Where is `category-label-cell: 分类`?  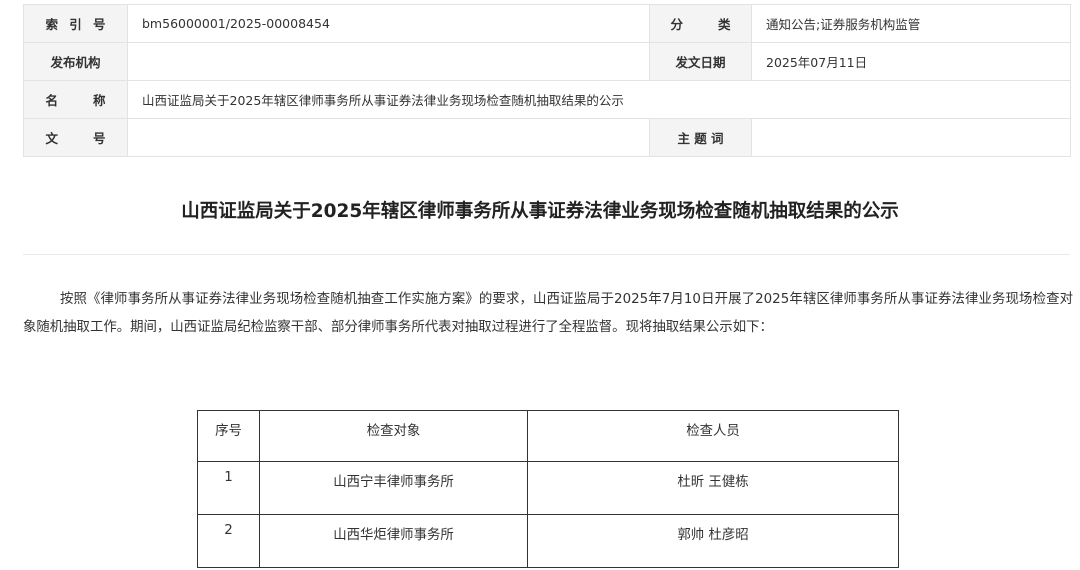
category-label-cell: 分类 is located at coordinates (700, 23).